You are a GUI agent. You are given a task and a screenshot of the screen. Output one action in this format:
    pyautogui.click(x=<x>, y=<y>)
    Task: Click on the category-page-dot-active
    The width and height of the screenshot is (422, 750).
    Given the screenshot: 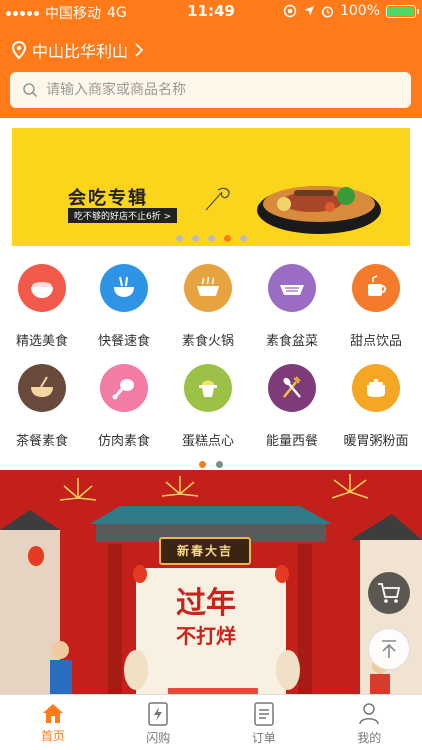 What is the action you would take?
    pyautogui.click(x=202, y=464)
    